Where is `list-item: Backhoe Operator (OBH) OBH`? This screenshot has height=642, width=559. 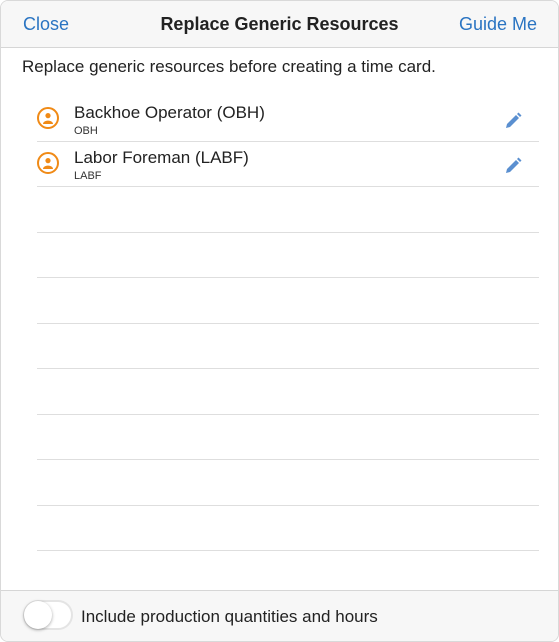
list-item: Backhoe Operator (OBH) OBH is located at coordinates (288, 119).